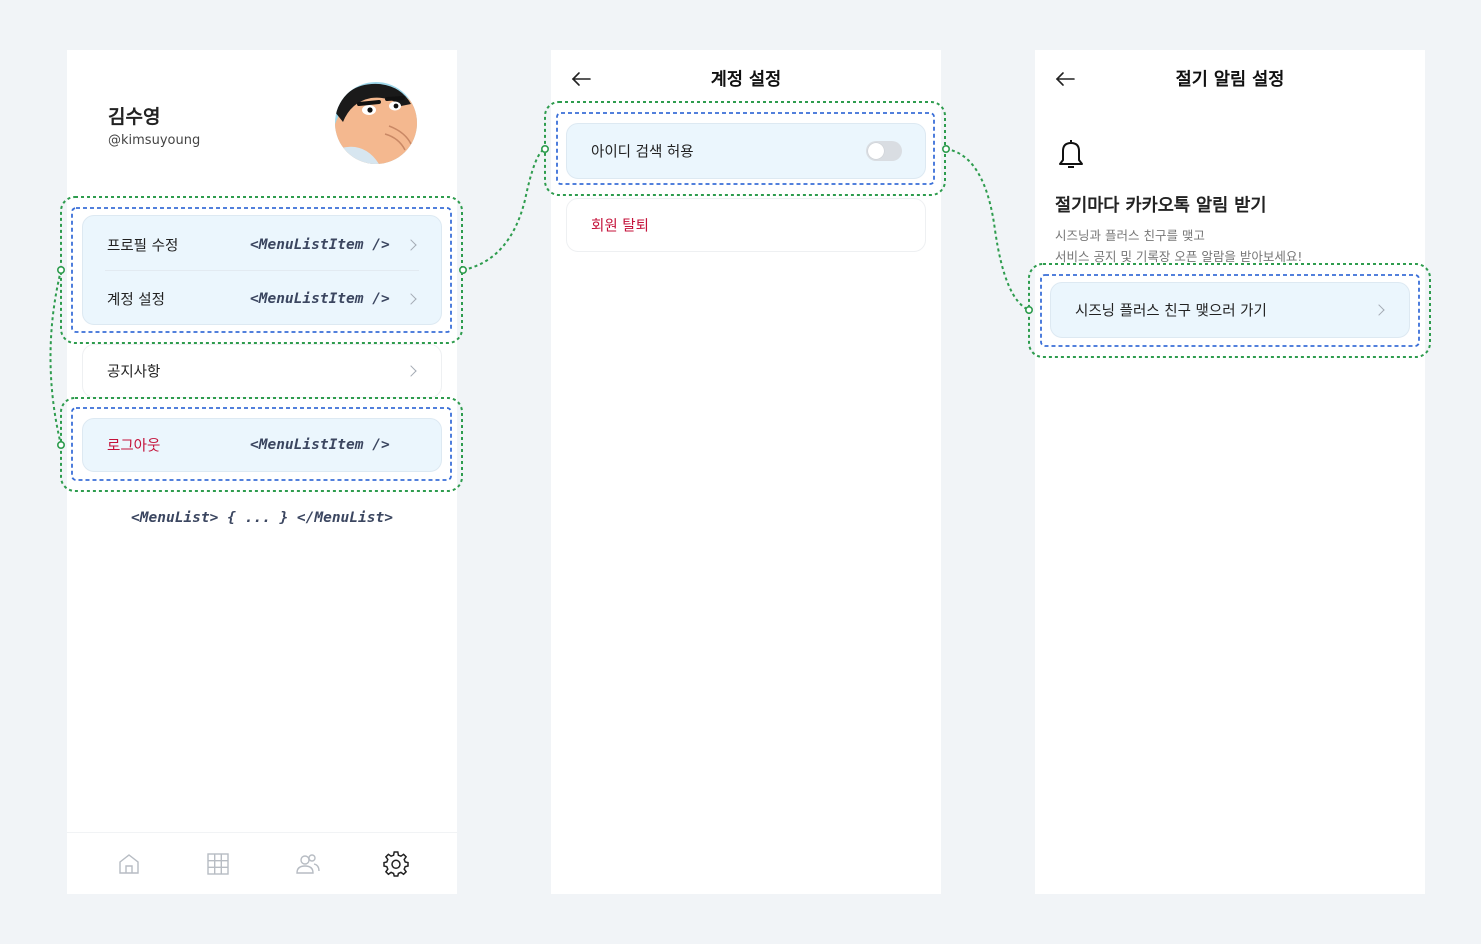 The height and width of the screenshot is (944, 1481). Describe the element at coordinates (307, 864) in the screenshot. I see `friends-icon` at that location.